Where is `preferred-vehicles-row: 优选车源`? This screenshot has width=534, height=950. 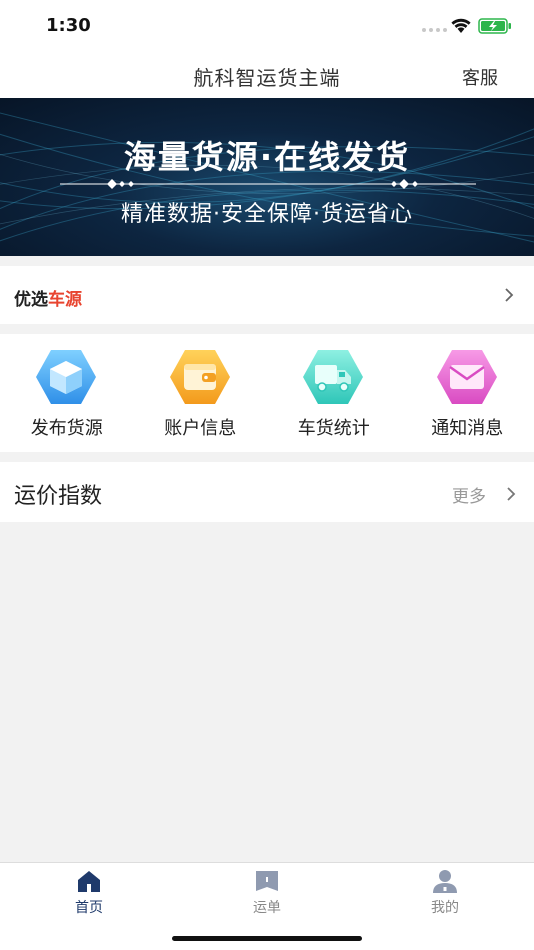
preferred-vehicles-row: 优选车源 is located at coordinates (267, 295).